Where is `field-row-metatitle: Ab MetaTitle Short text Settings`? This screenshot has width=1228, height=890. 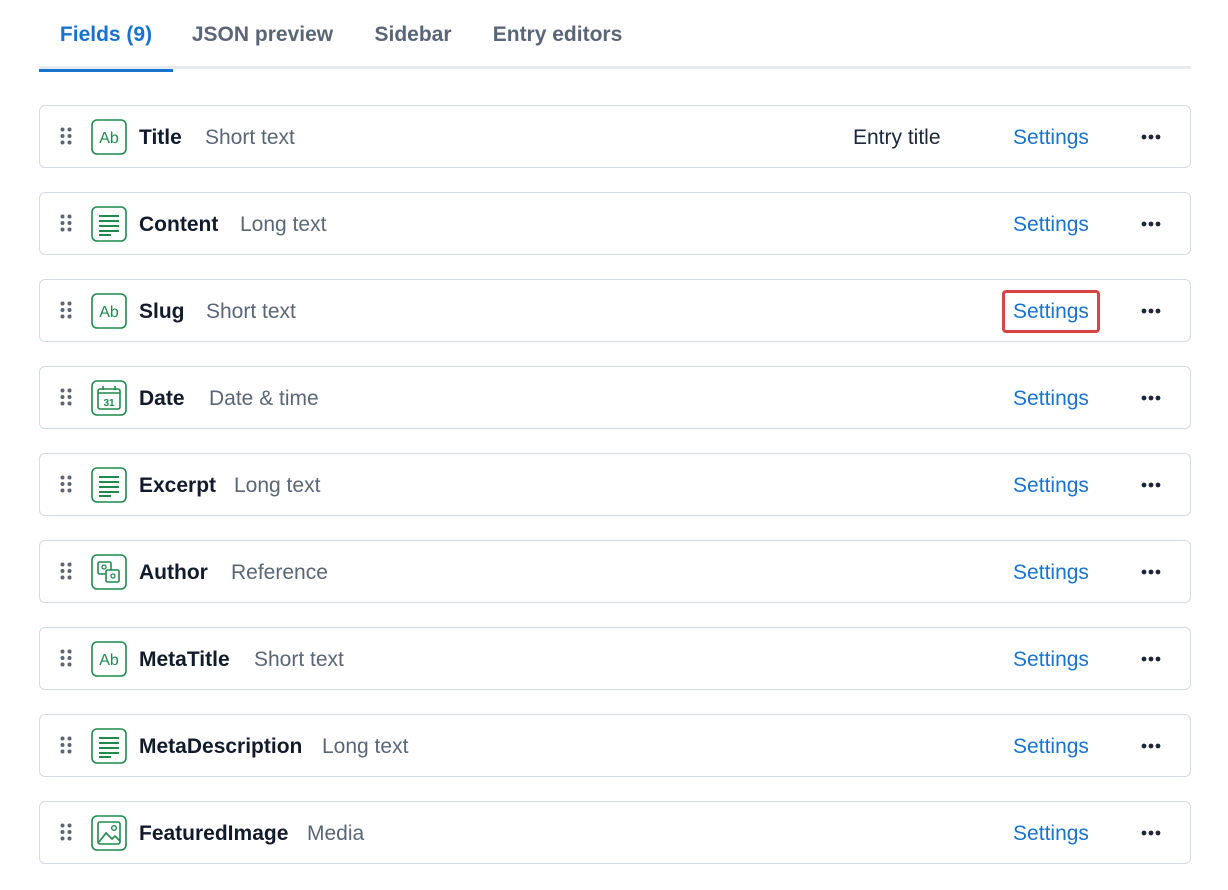
field-row-metatitle: Ab MetaTitle Short text Settings is located at coordinates (615, 658).